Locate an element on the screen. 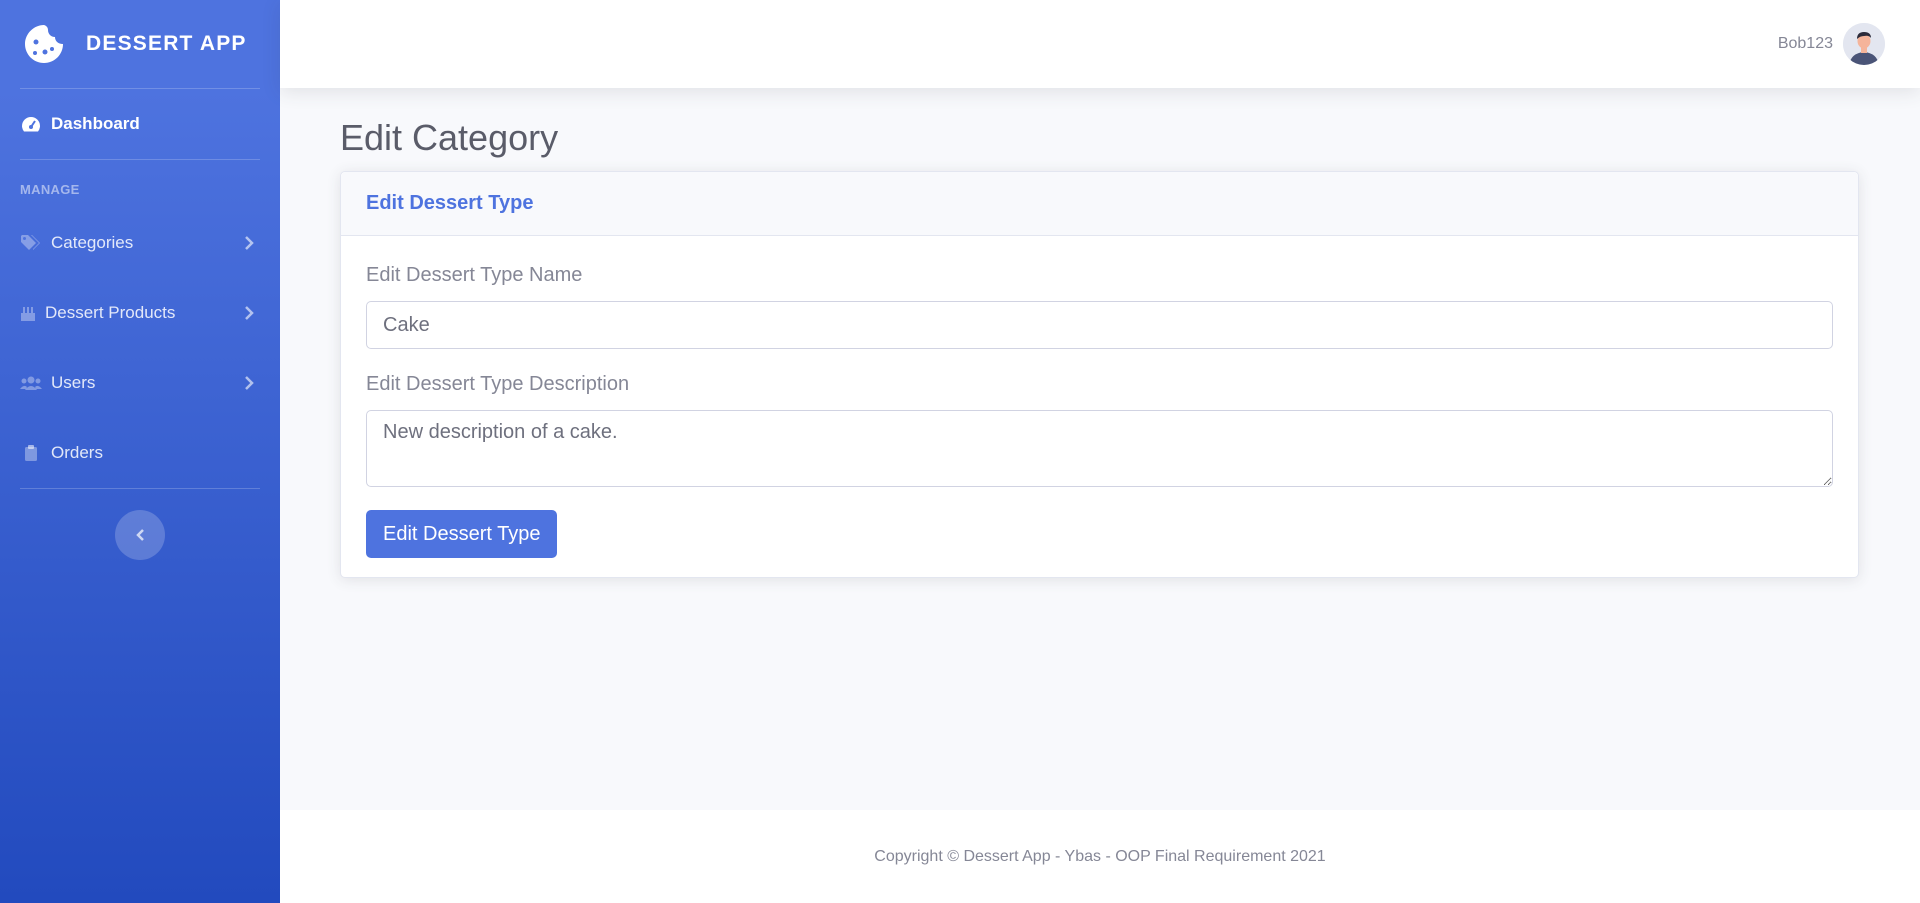  tachometer-icon is located at coordinates (31, 124).